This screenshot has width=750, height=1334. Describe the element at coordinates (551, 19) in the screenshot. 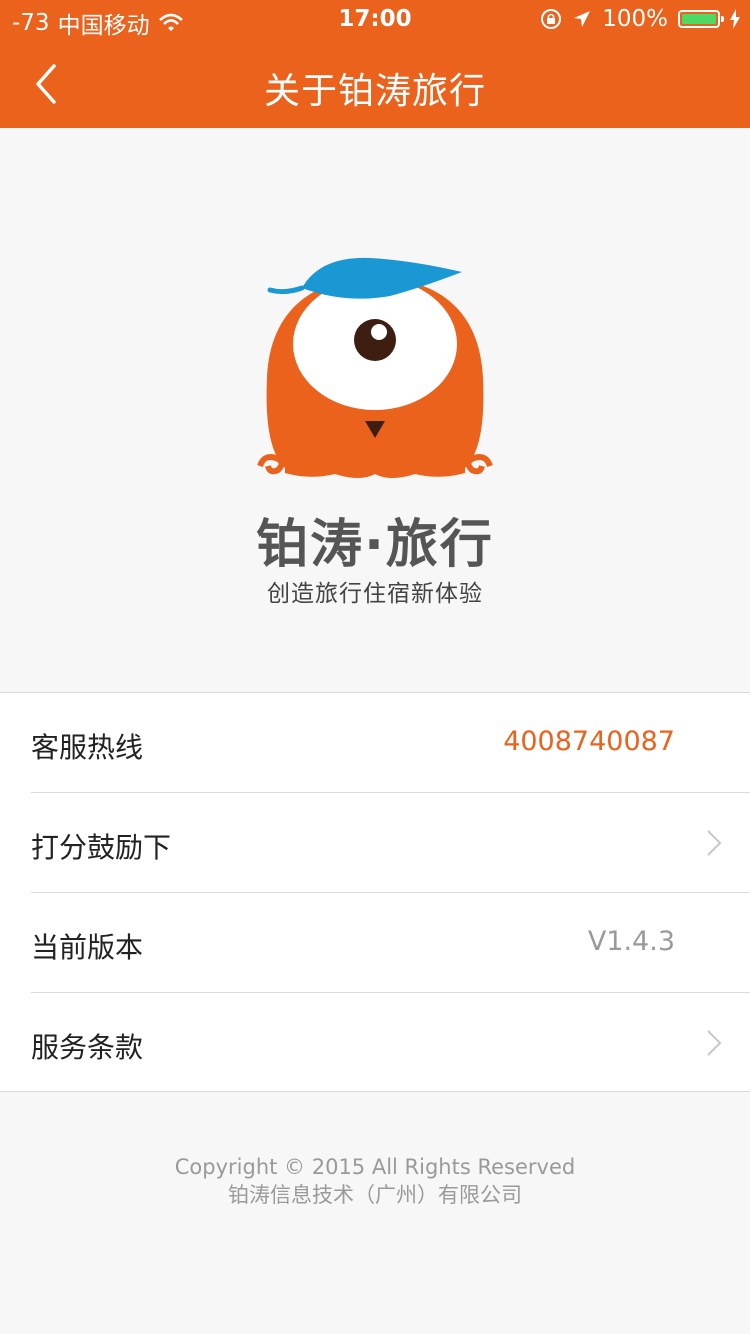

I see `rotation-lock-icon` at that location.